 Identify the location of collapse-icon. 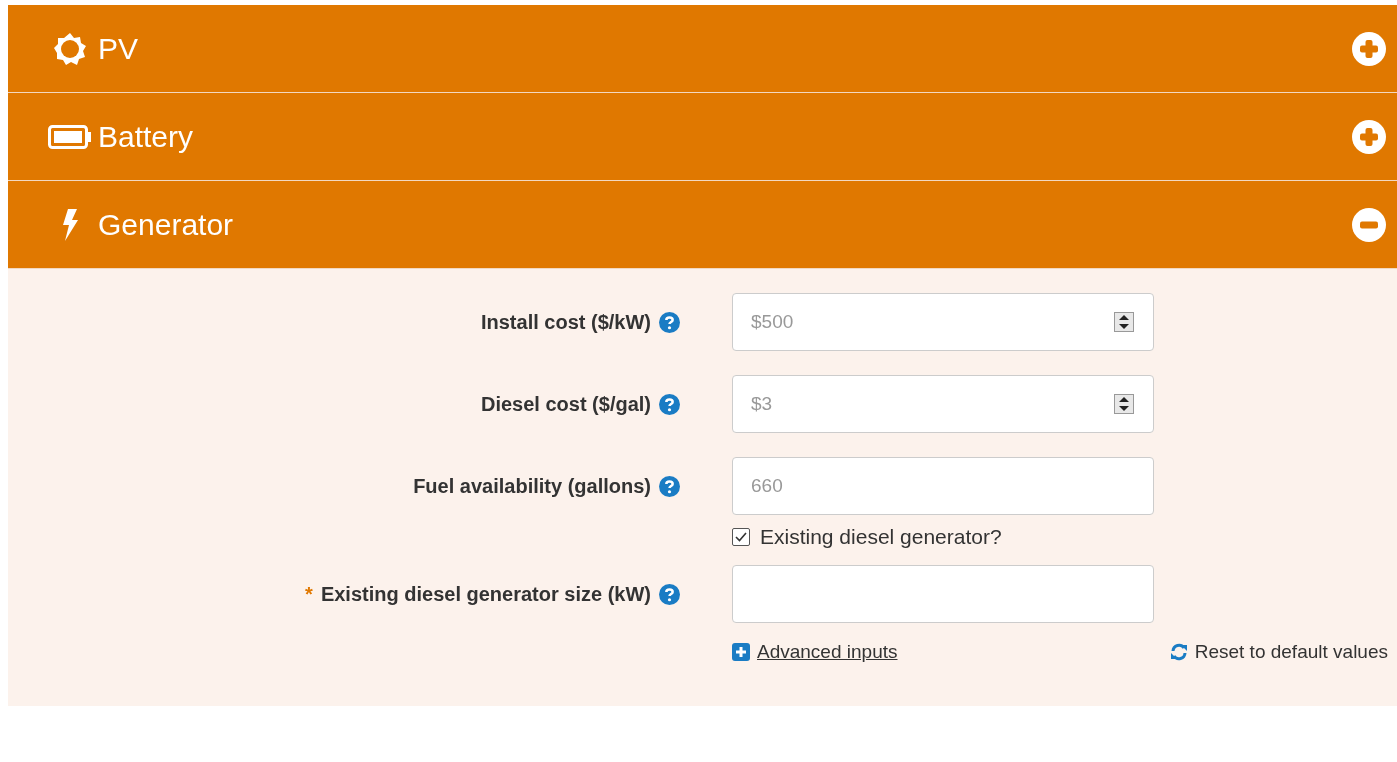
(1369, 224).